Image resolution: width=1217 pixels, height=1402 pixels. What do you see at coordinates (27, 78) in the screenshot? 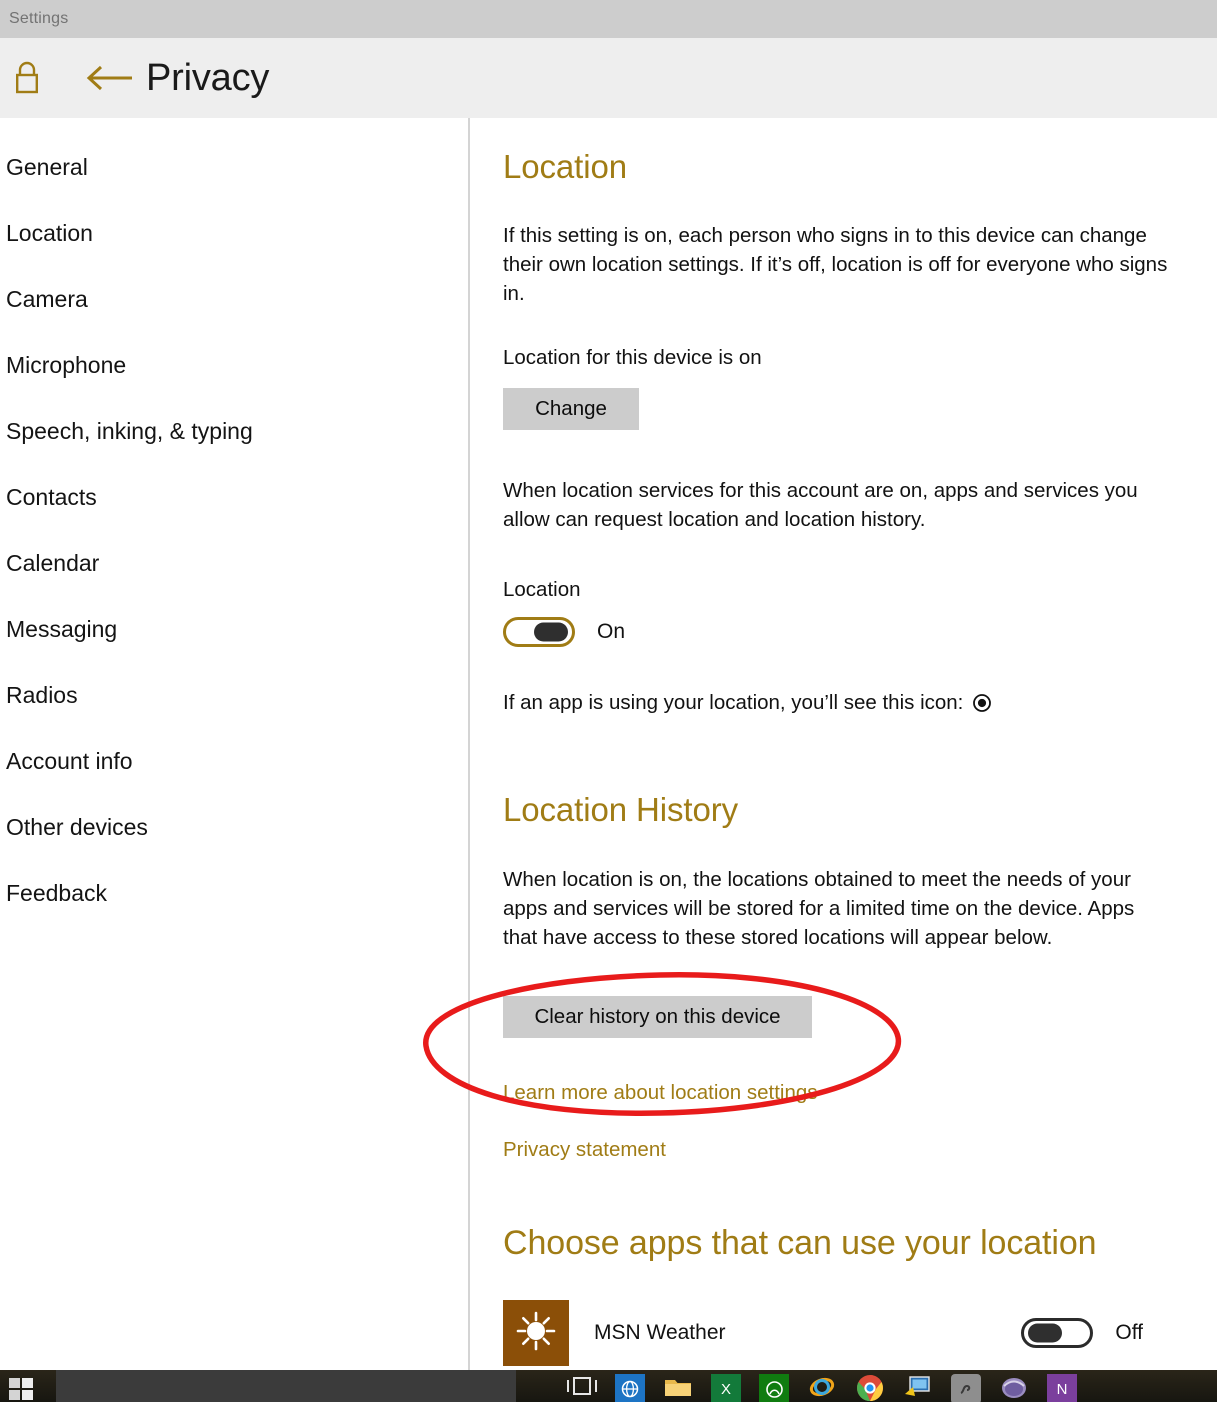
I see `lock-icon` at bounding box center [27, 78].